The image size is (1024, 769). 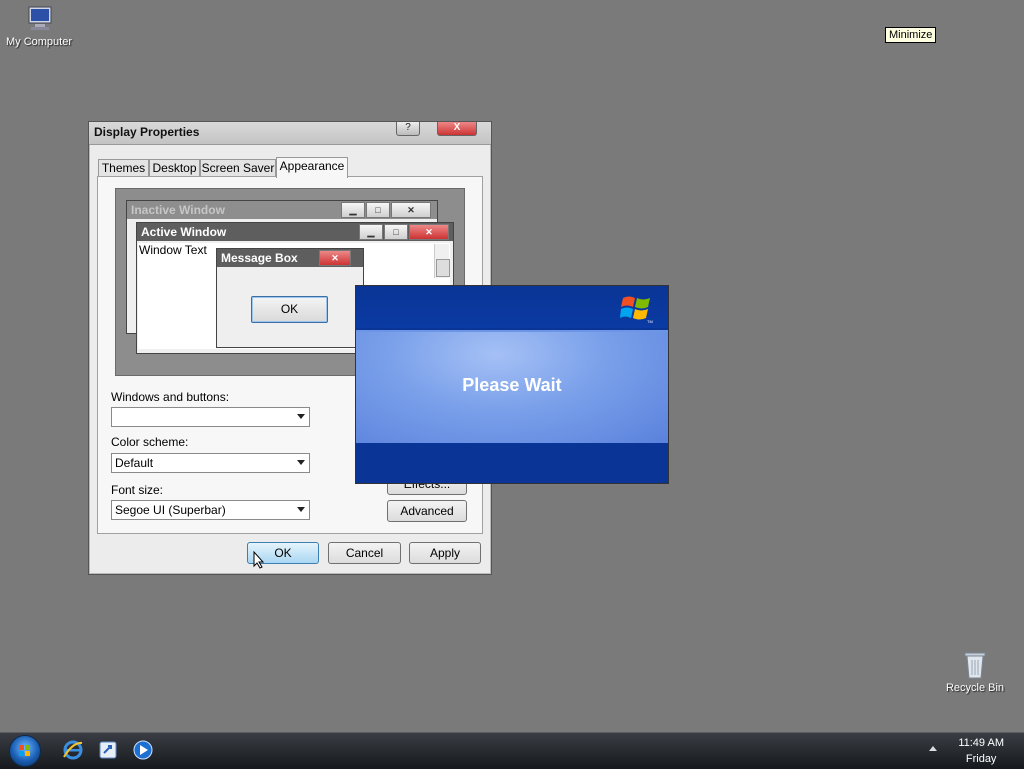 I want to click on preview-message-box: Message Box ✕ OK, so click(x=290, y=298).